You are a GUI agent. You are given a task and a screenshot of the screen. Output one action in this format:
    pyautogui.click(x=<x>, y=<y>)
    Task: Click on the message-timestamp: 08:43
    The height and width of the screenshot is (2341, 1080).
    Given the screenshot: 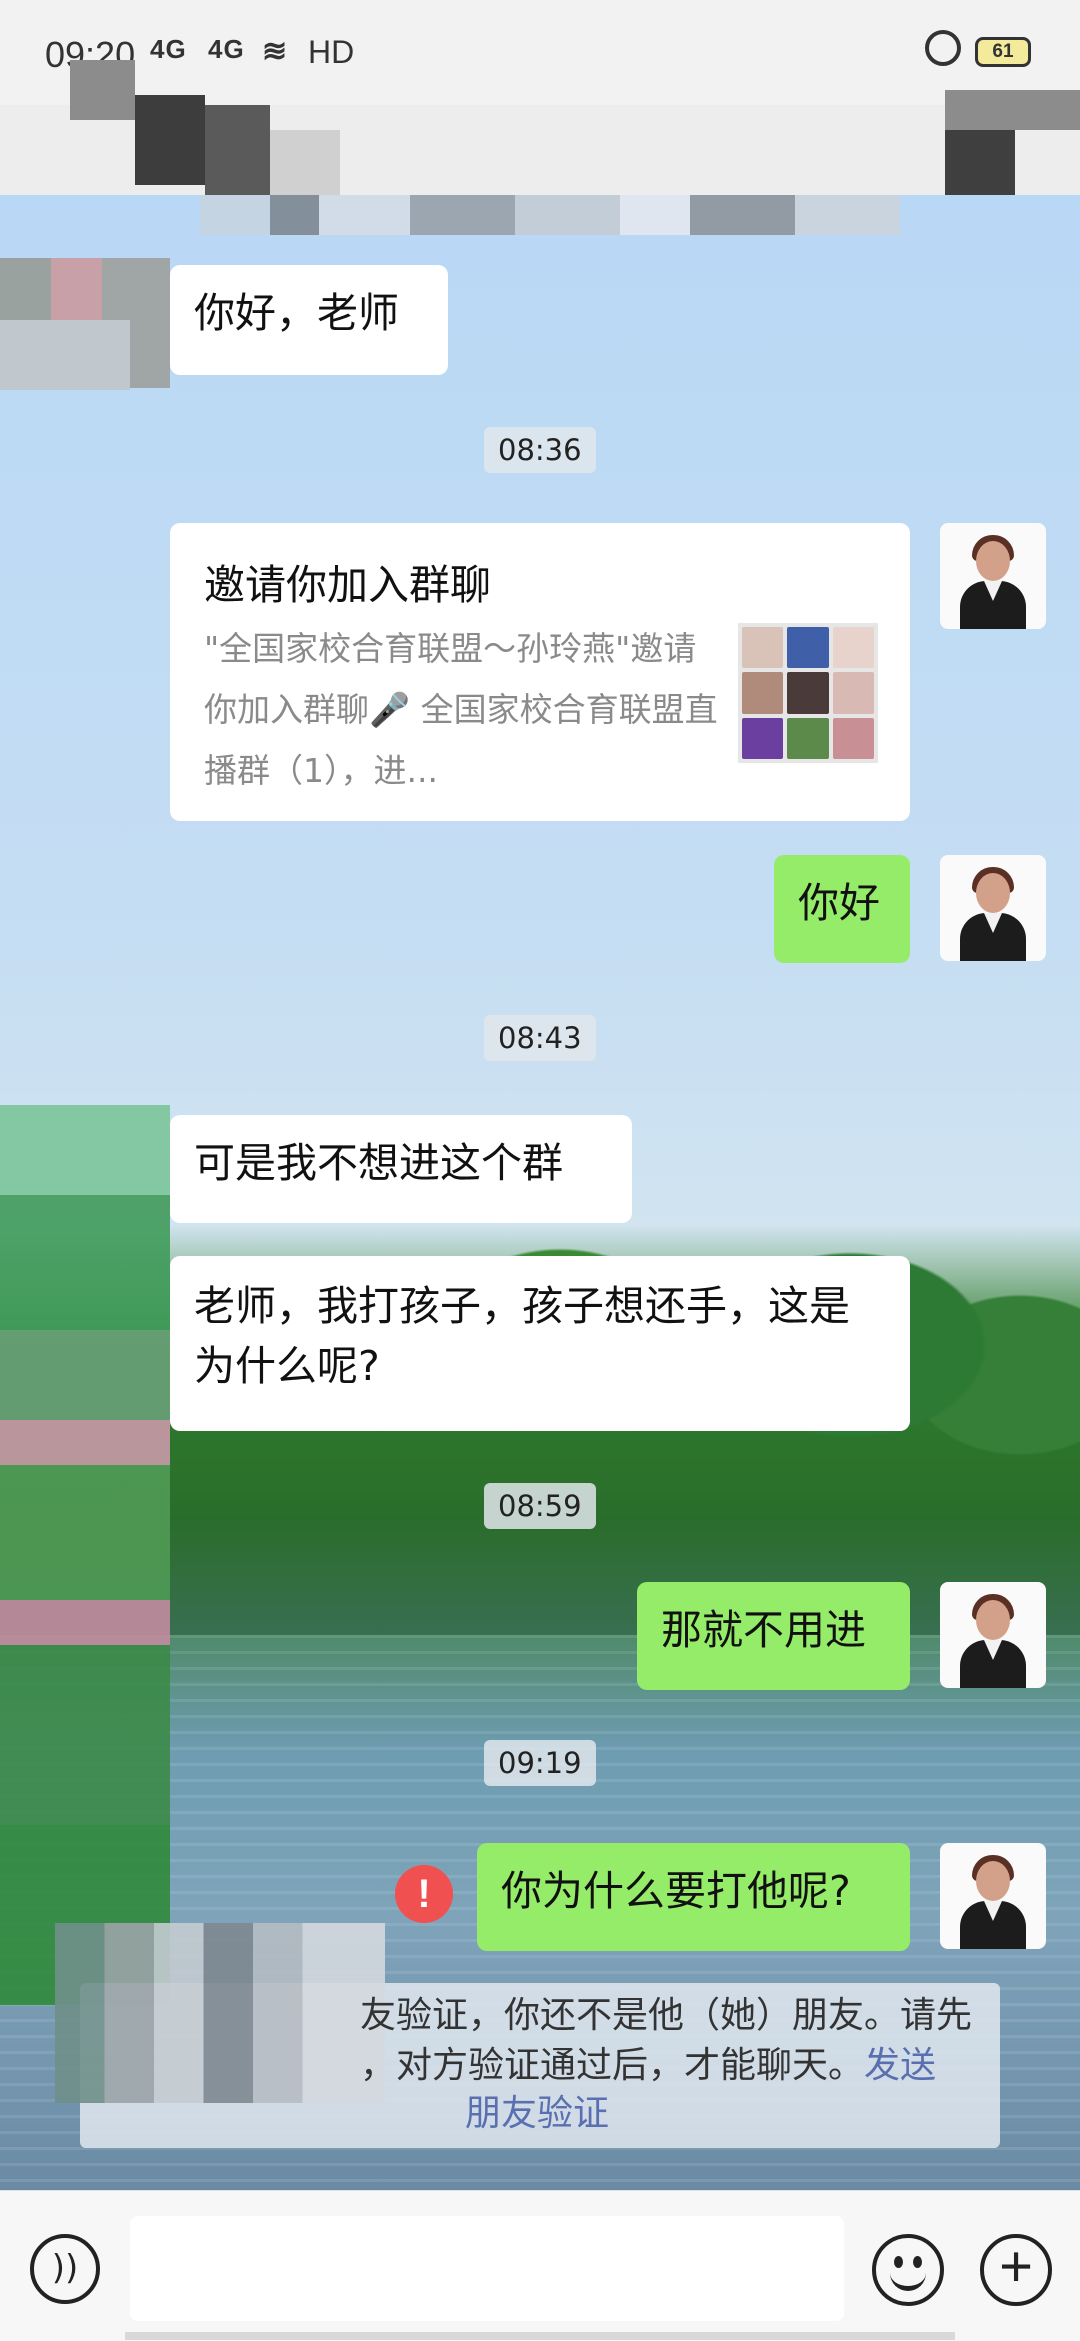 What is the action you would take?
    pyautogui.click(x=540, y=1038)
    